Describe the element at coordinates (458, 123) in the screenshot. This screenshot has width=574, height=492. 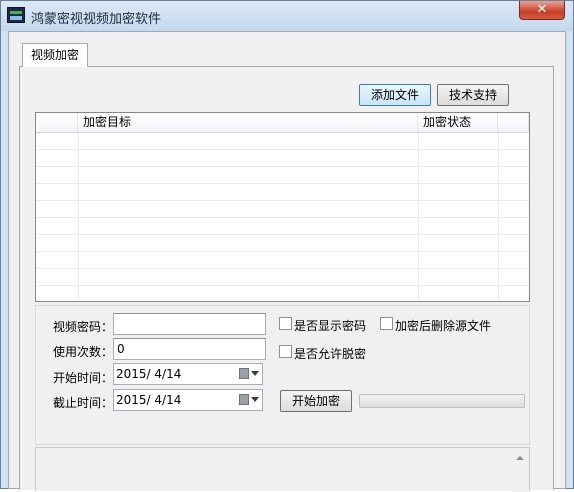
I see `column-header-status: 加密状态` at that location.